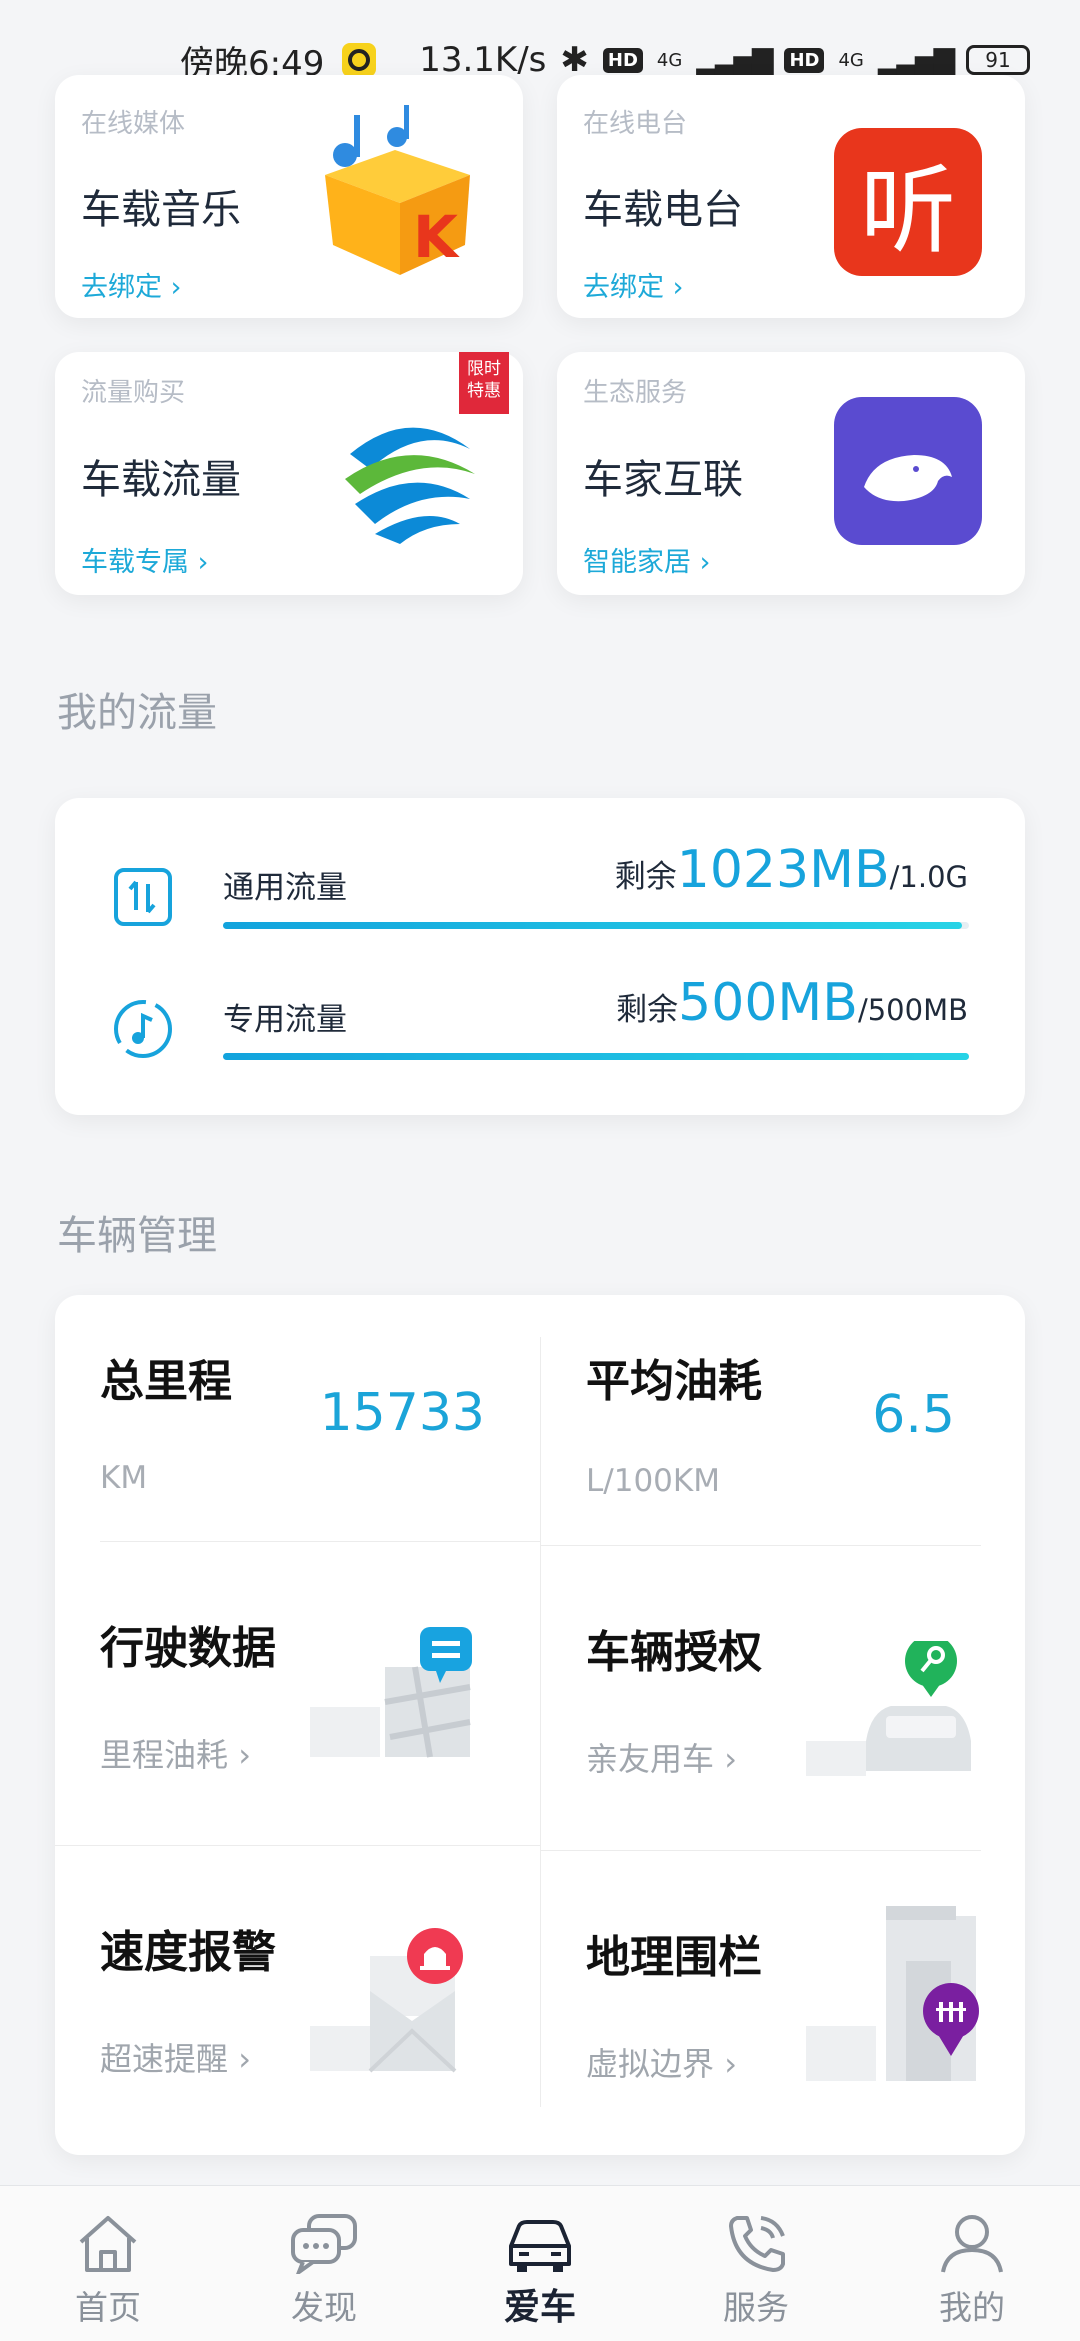  I want to click on tile-title: 速度报警, so click(188, 1952).